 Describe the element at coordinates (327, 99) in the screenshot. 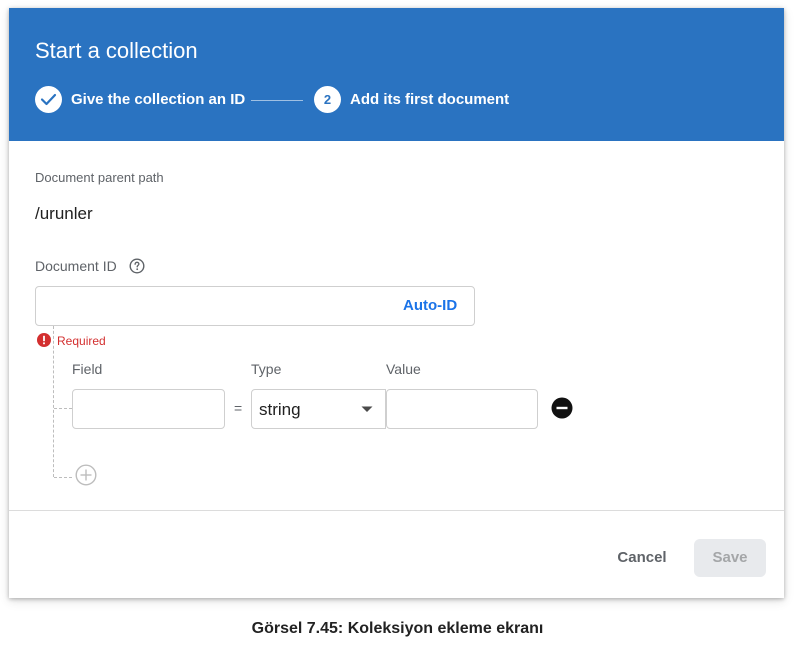

I see `step-2-number: 2` at that location.